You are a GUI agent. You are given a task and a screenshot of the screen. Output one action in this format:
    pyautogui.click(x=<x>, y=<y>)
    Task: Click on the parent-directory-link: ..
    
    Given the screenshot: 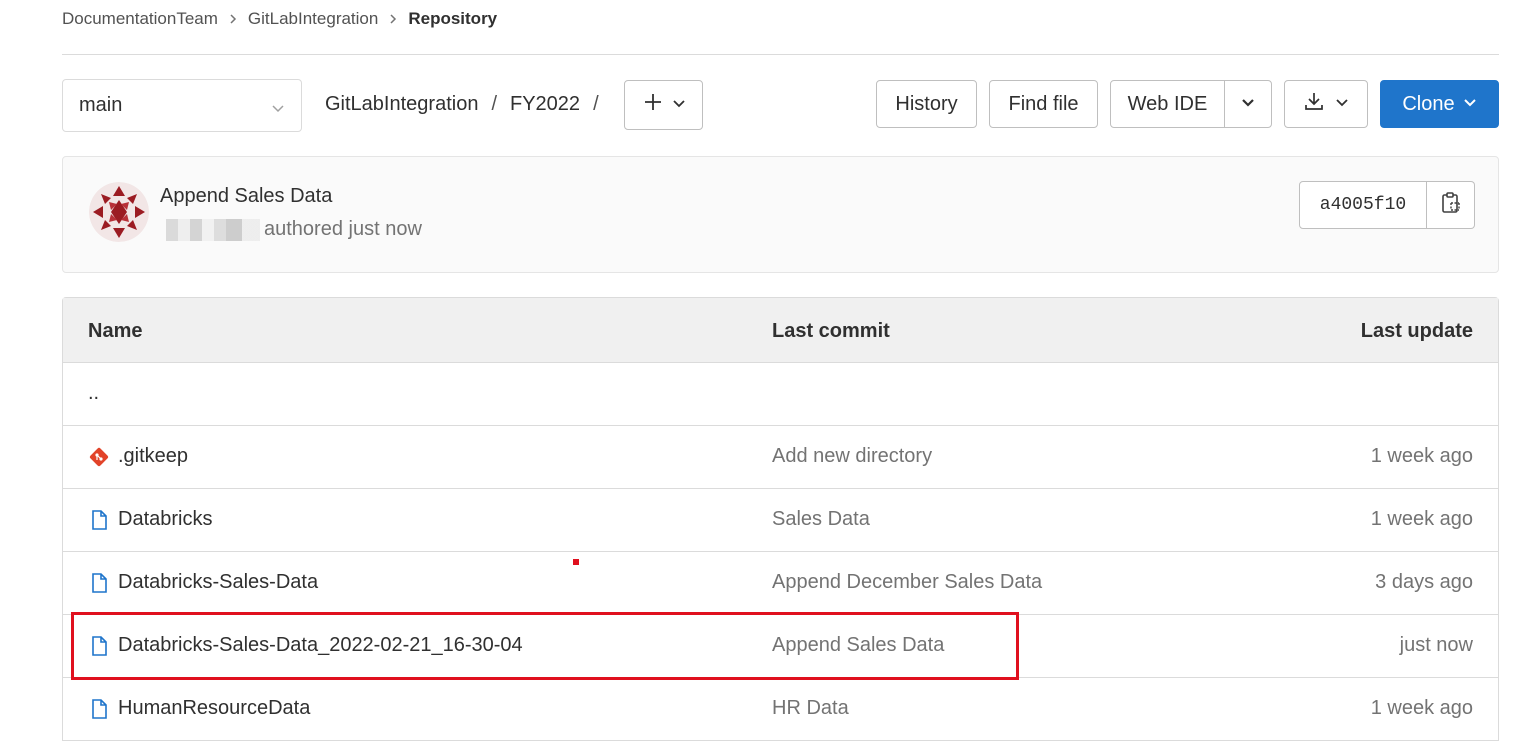 What is the action you would take?
    pyautogui.click(x=93, y=393)
    